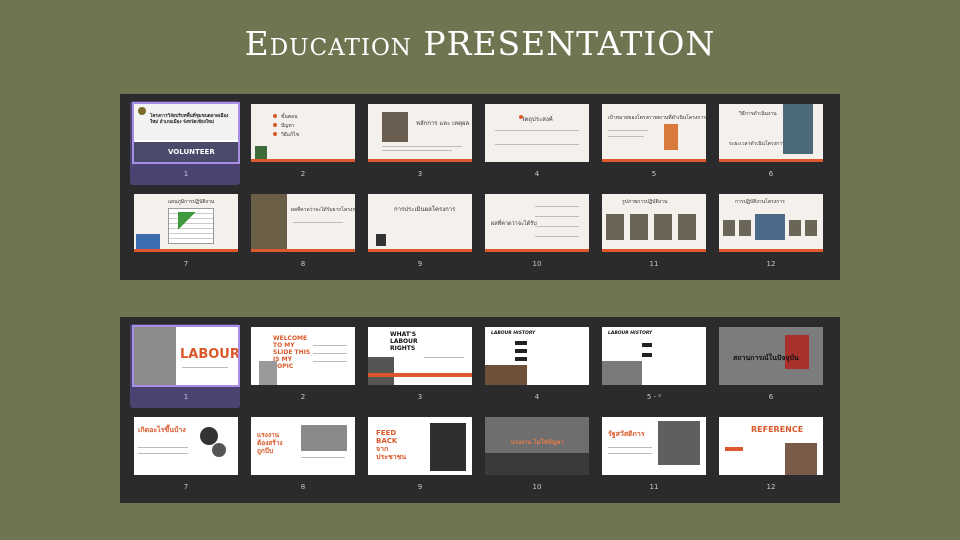 The height and width of the screenshot is (540, 960). What do you see at coordinates (290, 135) in the screenshot?
I see `deck1-slide2-item-3: วิธีแก้ไข` at bounding box center [290, 135].